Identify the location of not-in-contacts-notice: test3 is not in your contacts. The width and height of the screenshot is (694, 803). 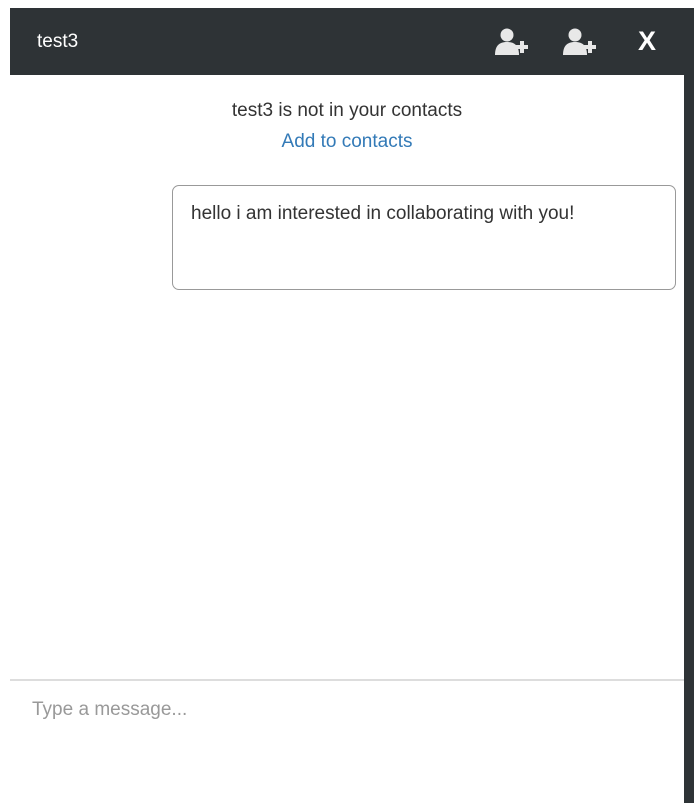
(347, 110).